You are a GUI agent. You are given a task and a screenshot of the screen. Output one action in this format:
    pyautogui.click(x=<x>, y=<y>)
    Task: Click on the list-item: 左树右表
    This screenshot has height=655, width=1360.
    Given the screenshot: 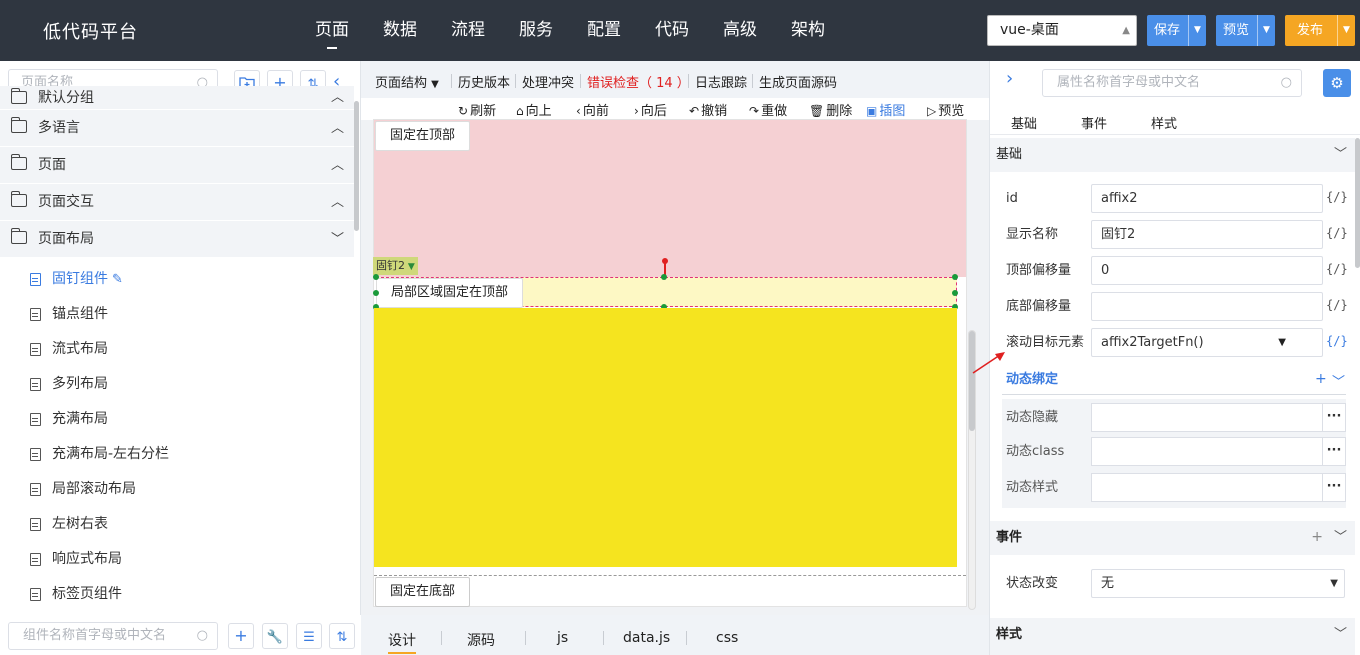 What is the action you would take?
    pyautogui.click(x=177, y=524)
    